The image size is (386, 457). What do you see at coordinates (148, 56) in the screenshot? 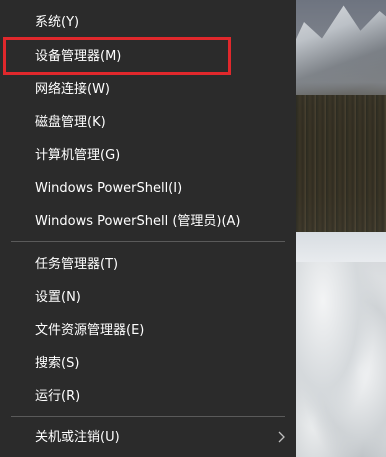
I see `menu-item-device-manager: 设备管理器(M)` at bounding box center [148, 56].